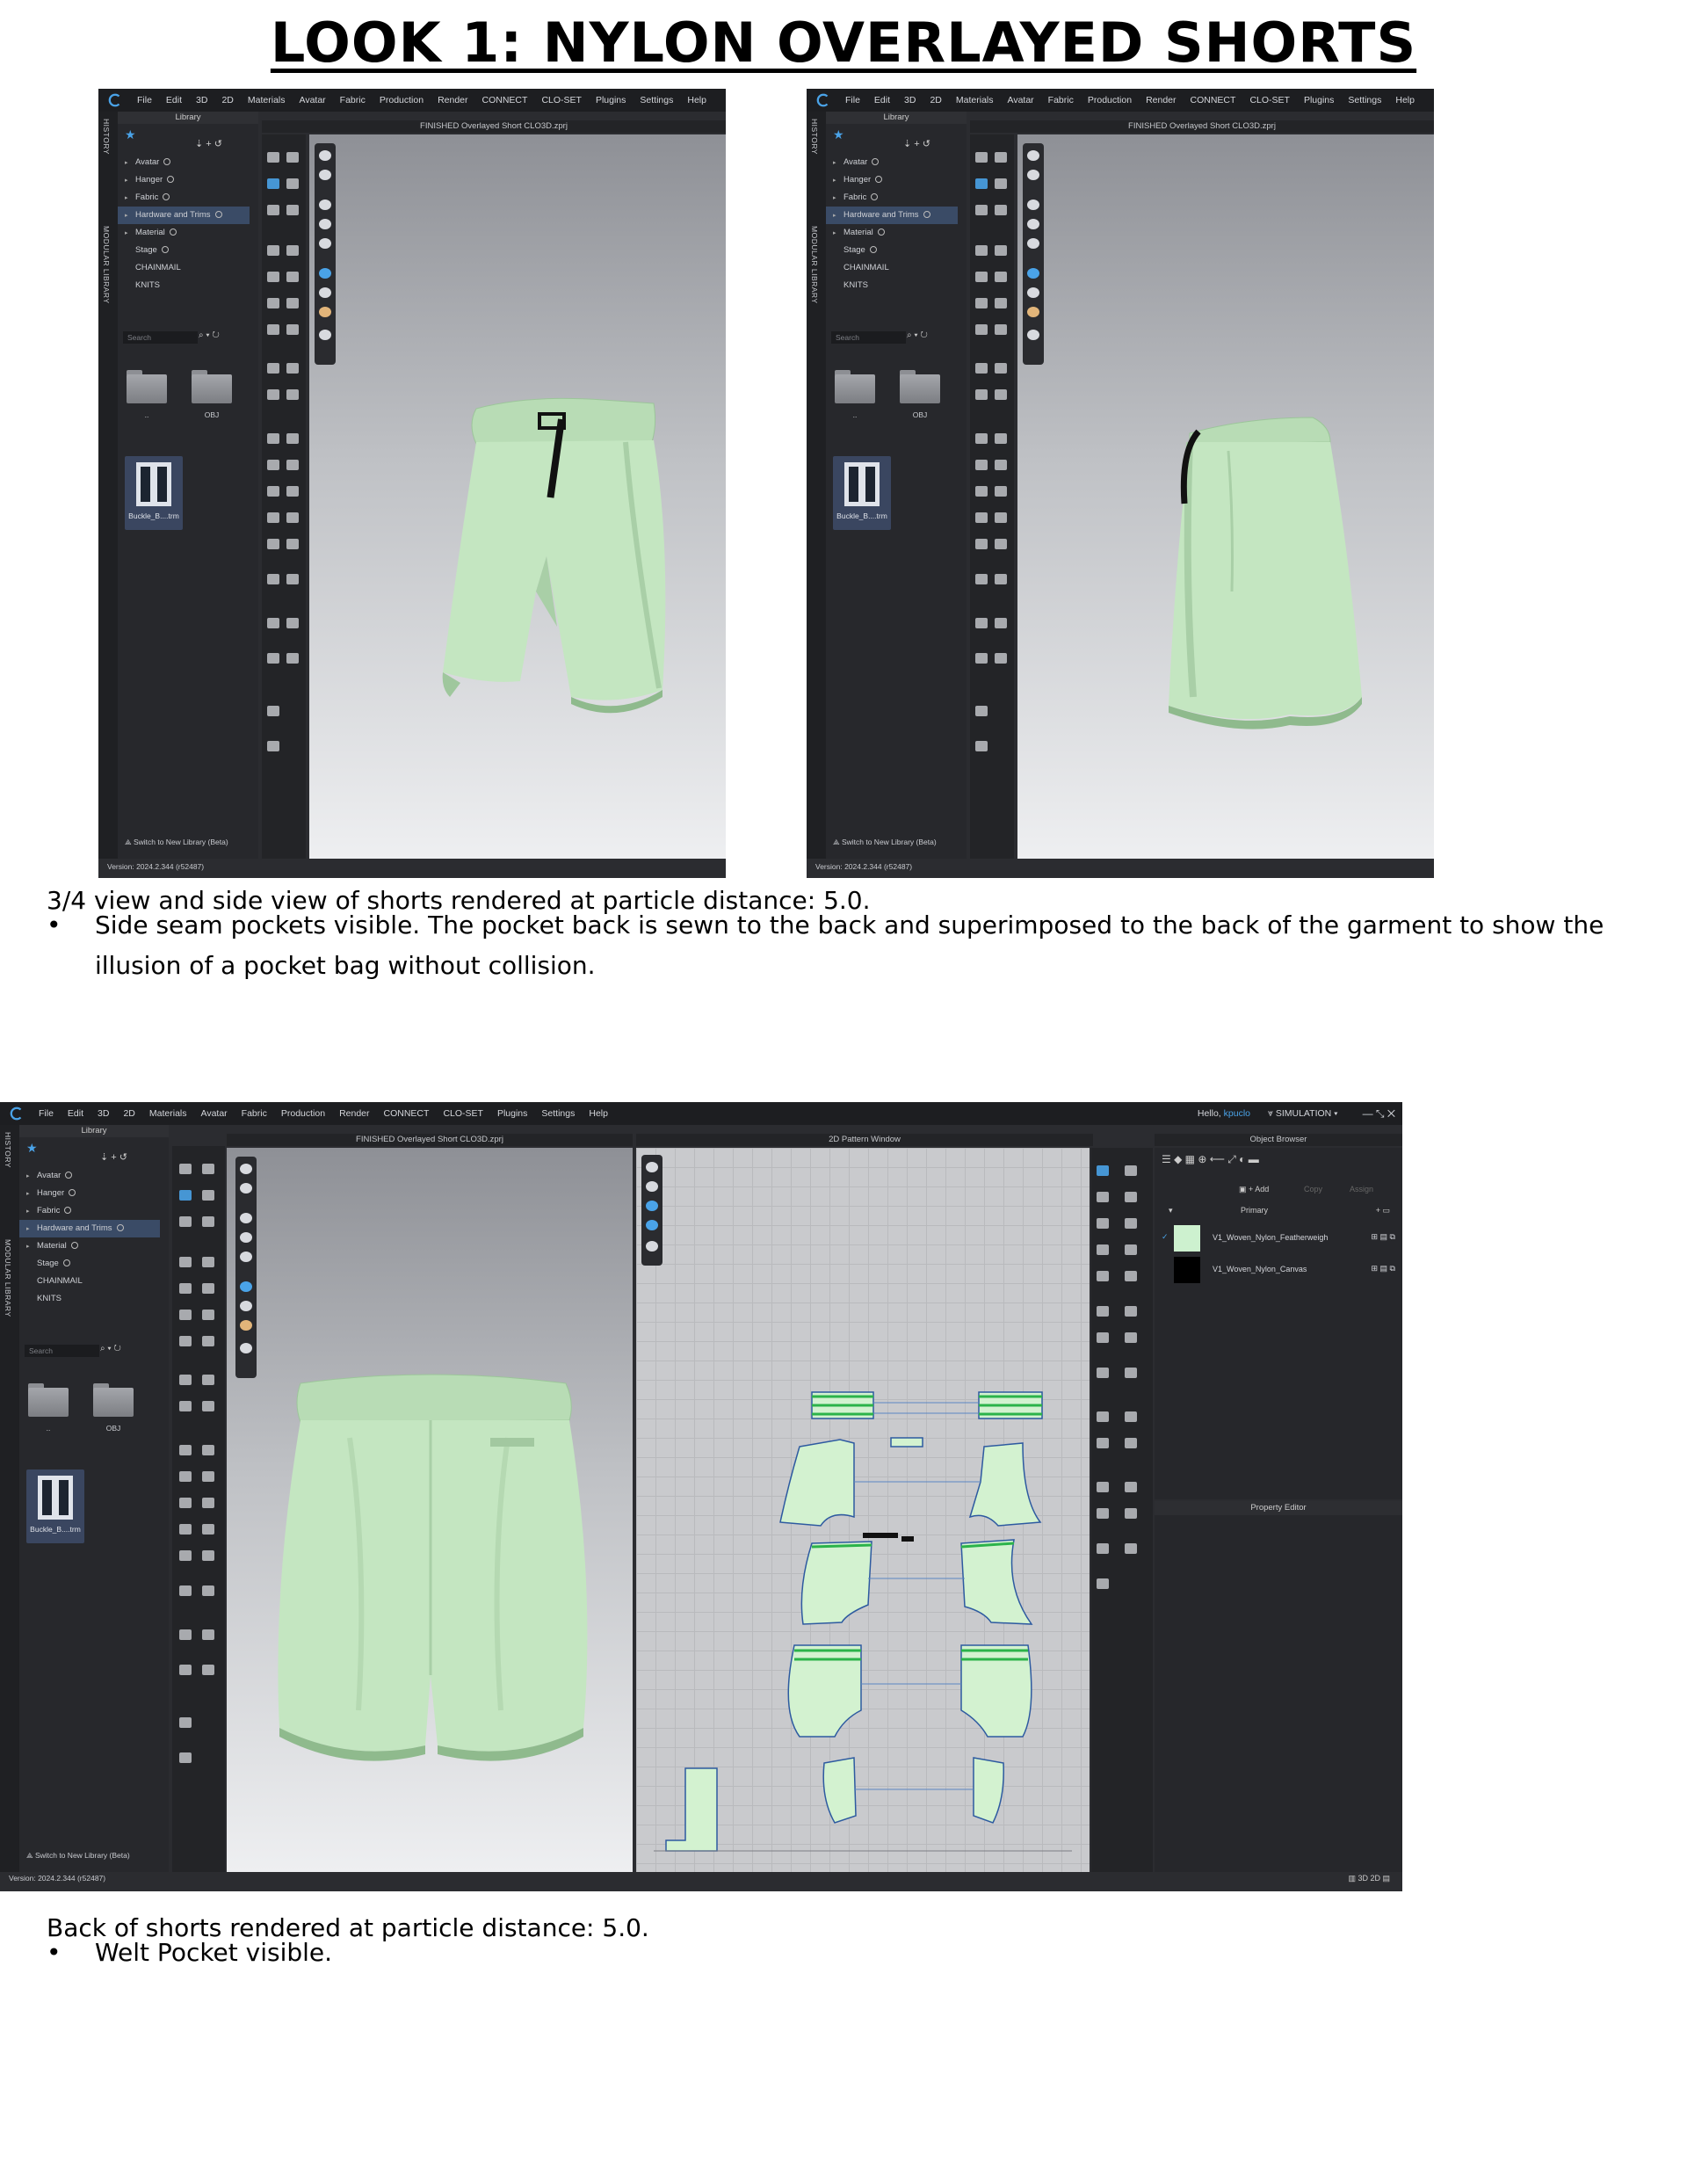  What do you see at coordinates (1278, 1270) in the screenshot?
I see `fabric-row-canvas: V1_Woven_Nylon_Canvas ⊞ ▤ ⧉` at bounding box center [1278, 1270].